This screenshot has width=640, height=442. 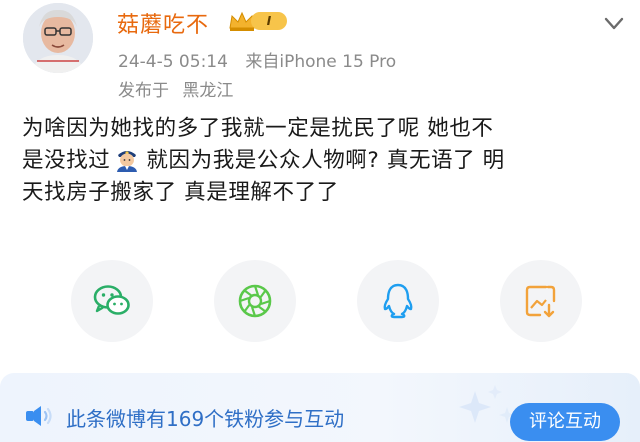 I want to click on fan-level-badge: I, so click(x=269, y=21).